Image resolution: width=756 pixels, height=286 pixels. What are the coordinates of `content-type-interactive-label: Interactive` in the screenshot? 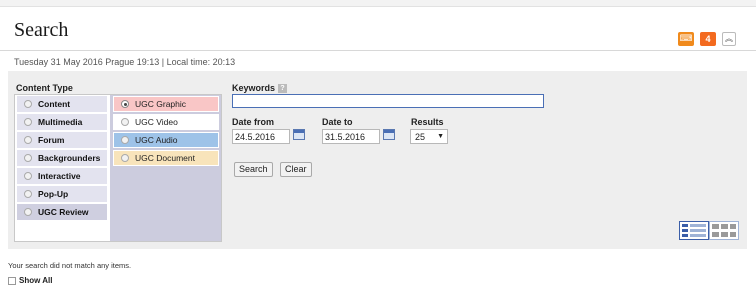 It's located at (59, 176).